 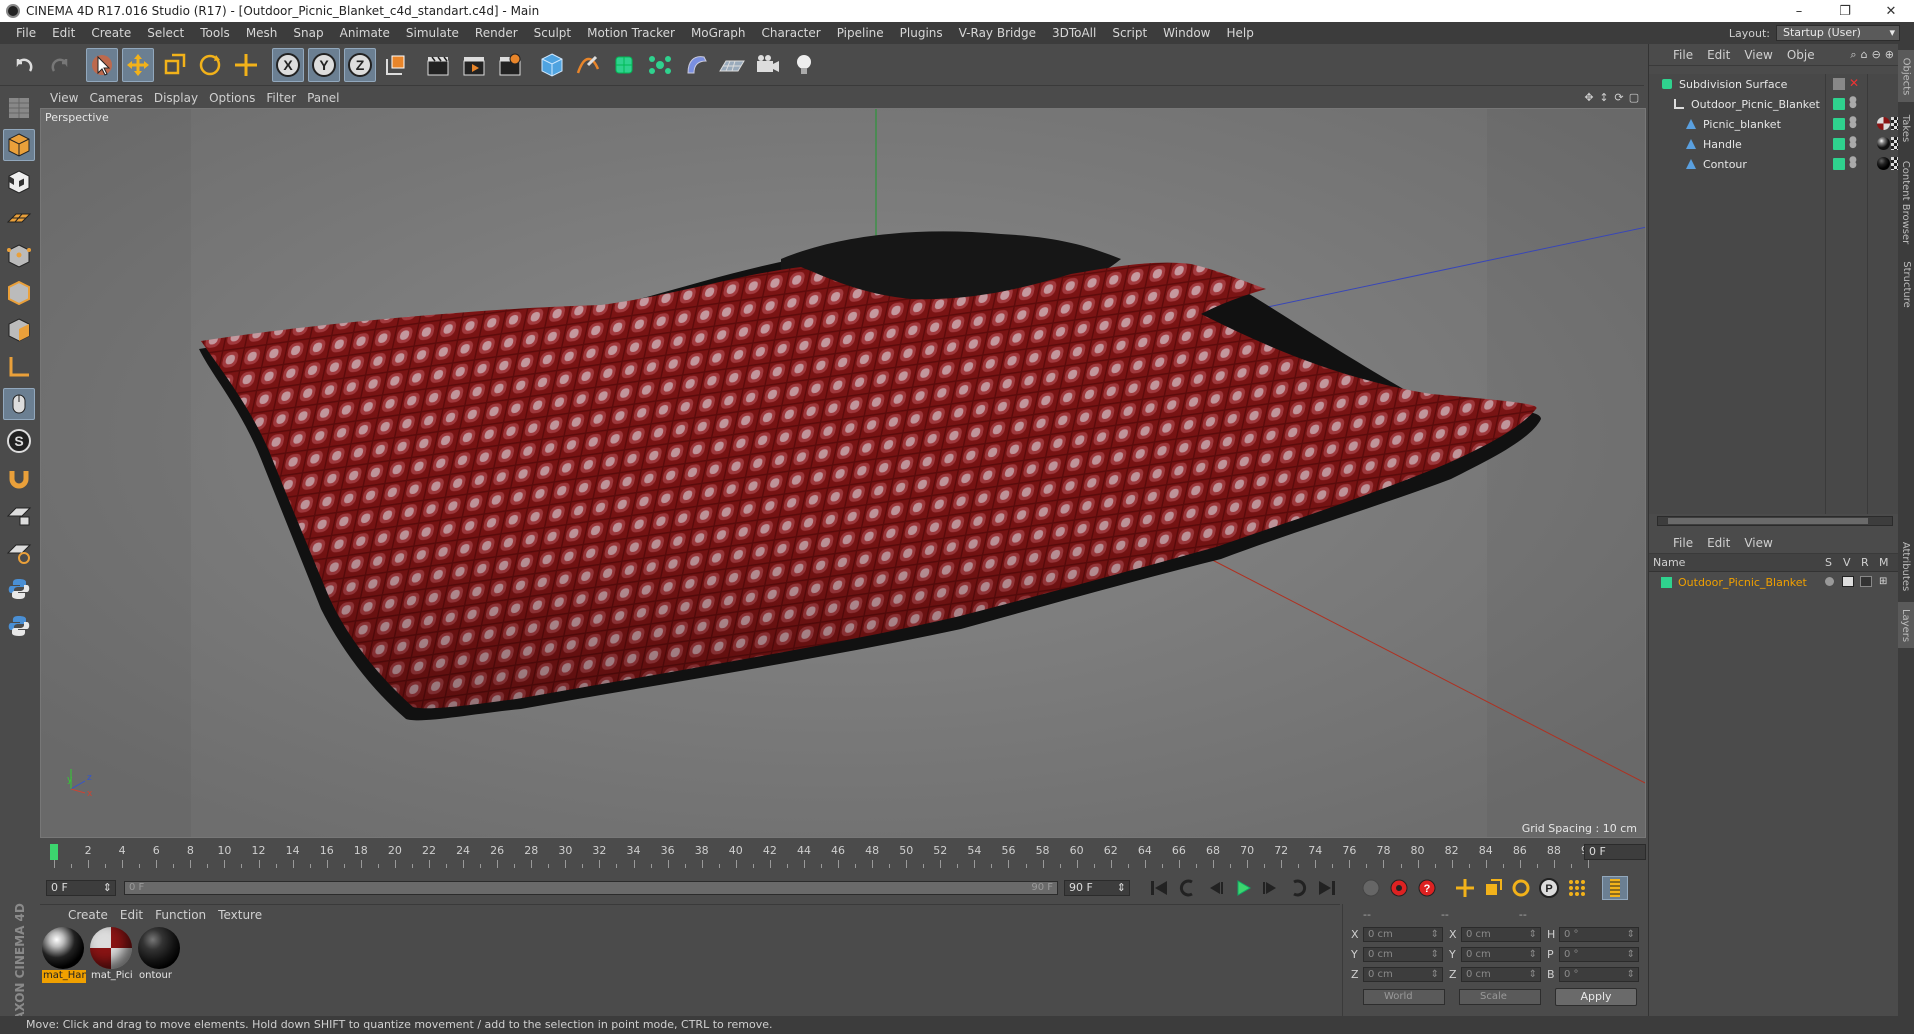 What do you see at coordinates (121, 98) in the screenshot?
I see `viewport-menu-cameras: Cameras` at bounding box center [121, 98].